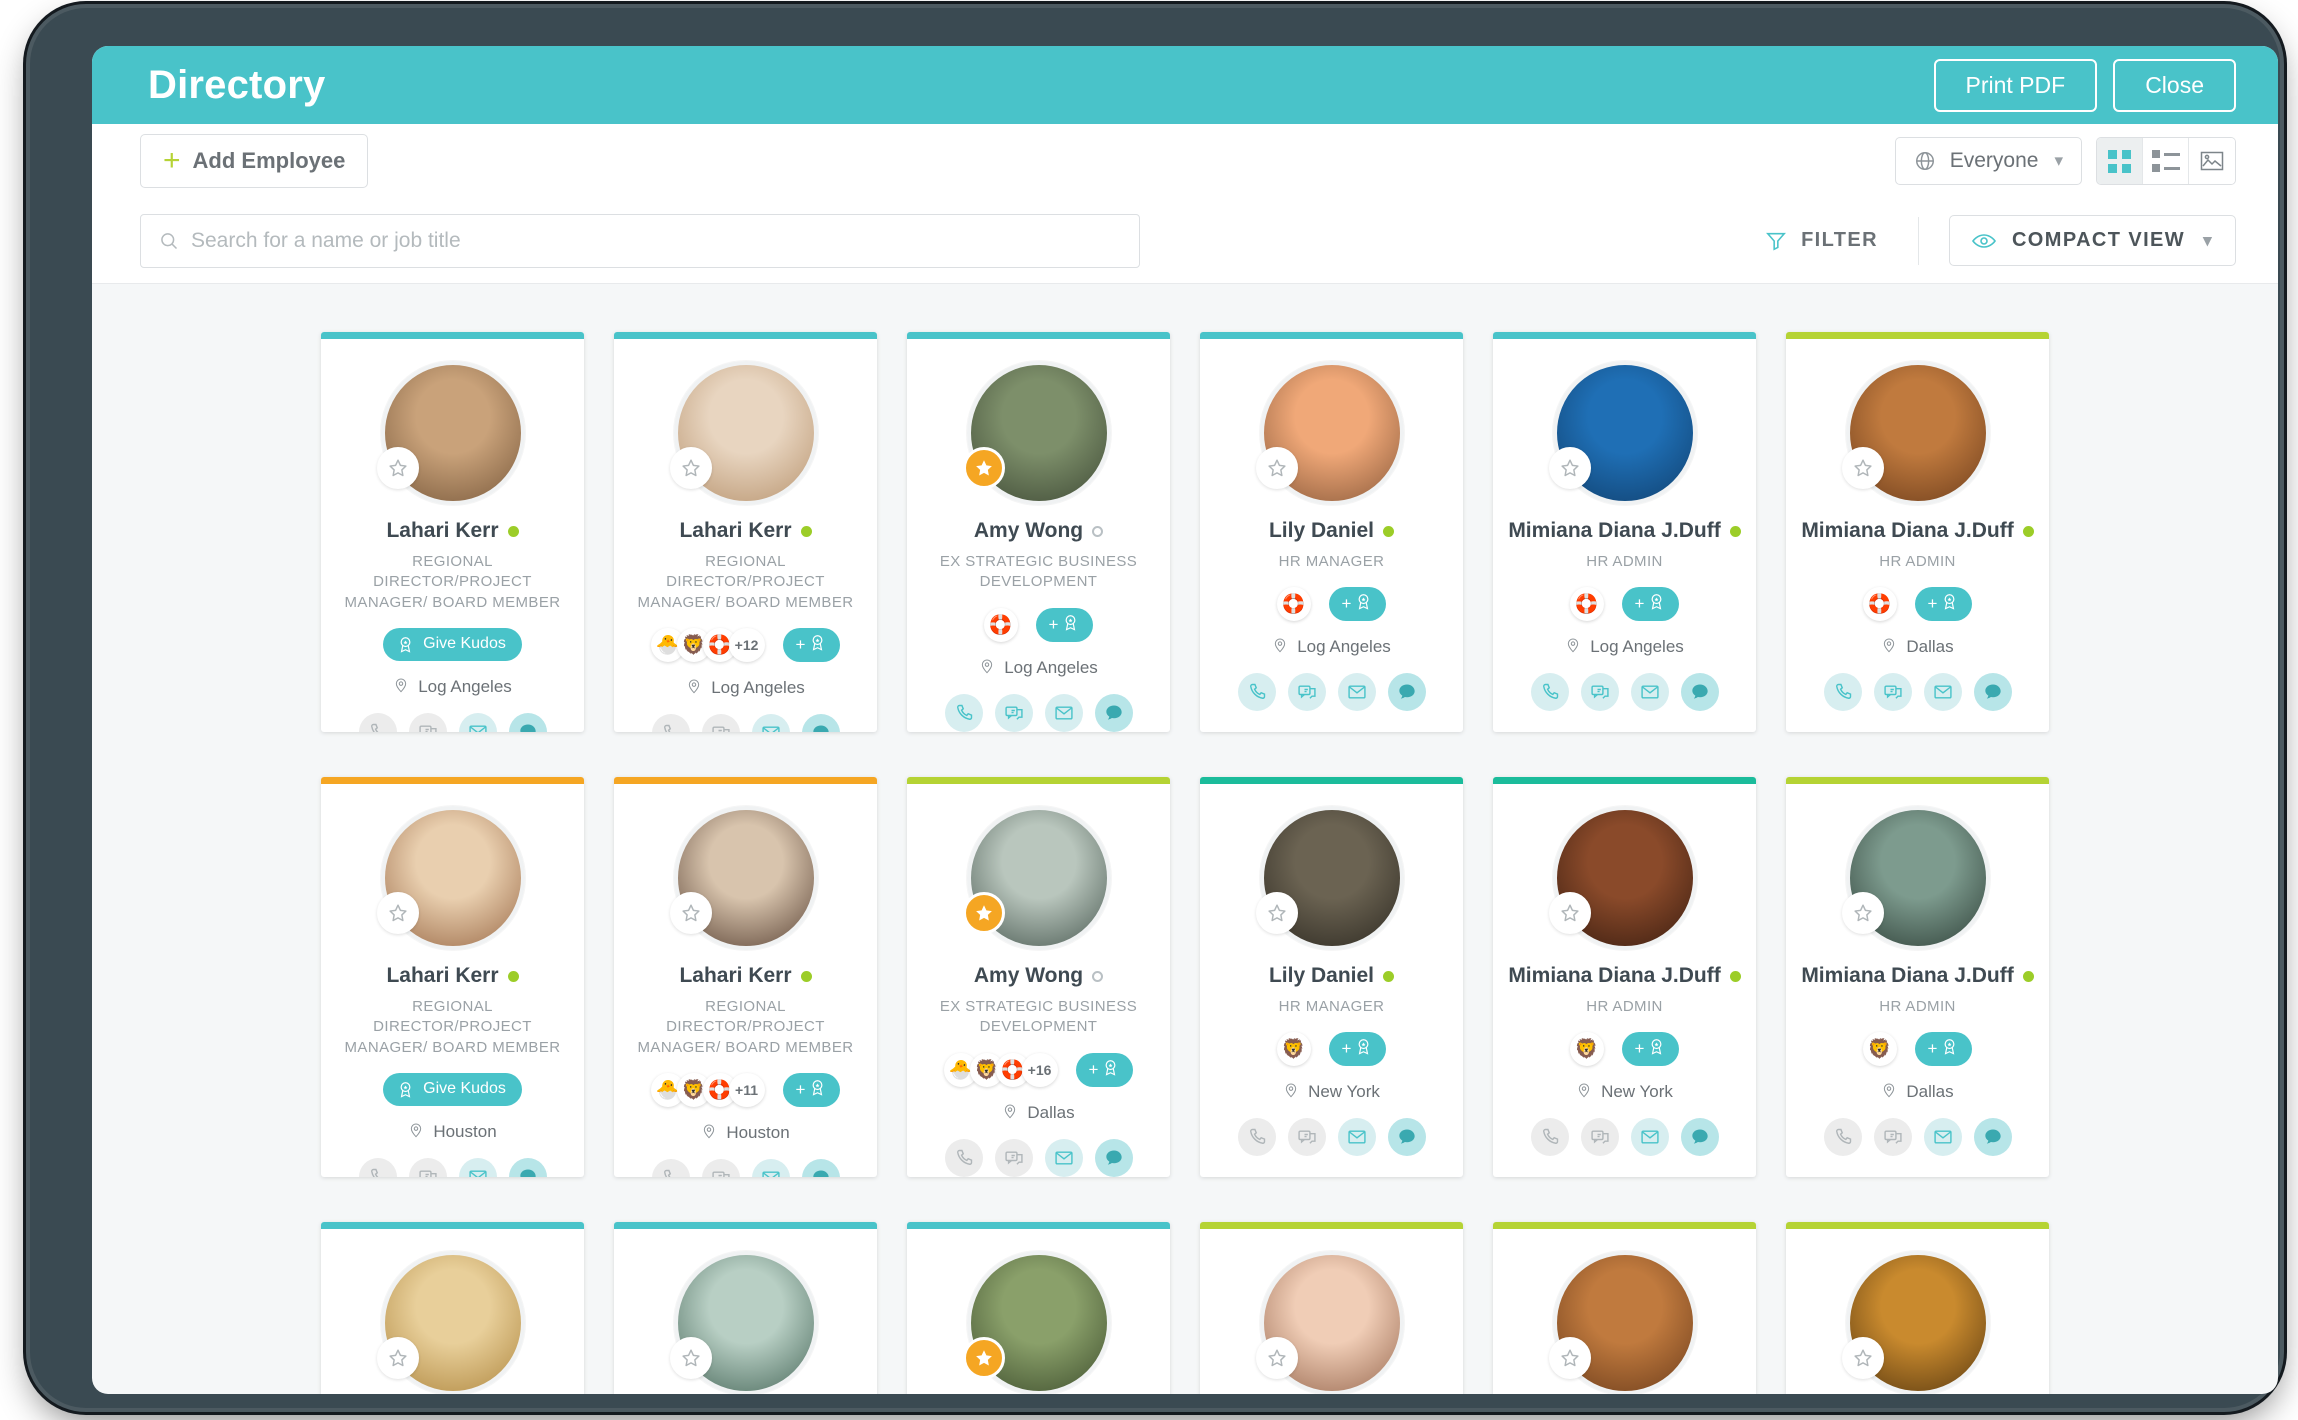 This screenshot has width=2298, height=1420. What do you see at coordinates (656, 240) in the screenshot?
I see `search-input` at bounding box center [656, 240].